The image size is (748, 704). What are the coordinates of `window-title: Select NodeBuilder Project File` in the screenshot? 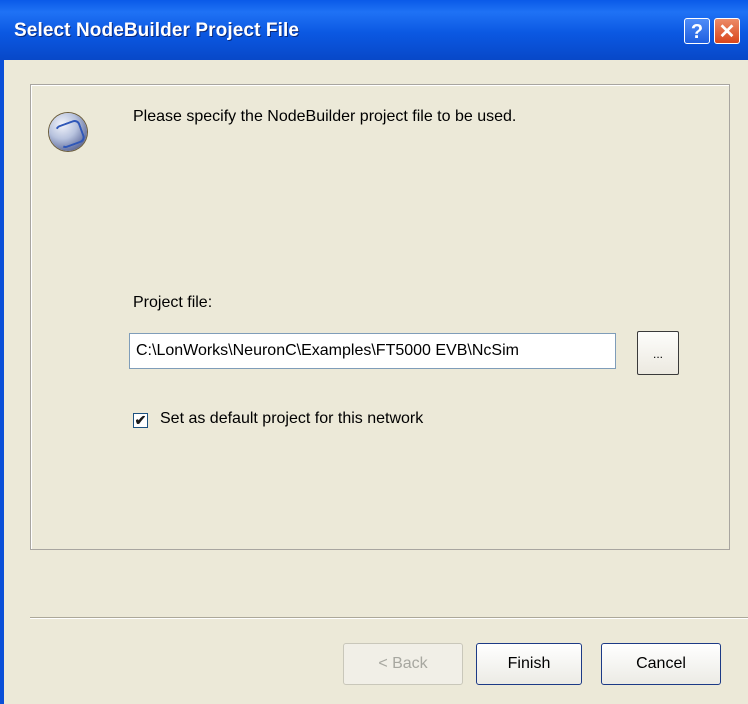 It's located at (157, 30).